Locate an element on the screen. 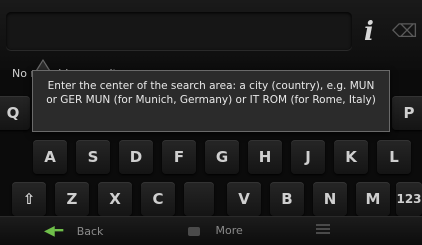  key-n: N is located at coordinates (330, 199).